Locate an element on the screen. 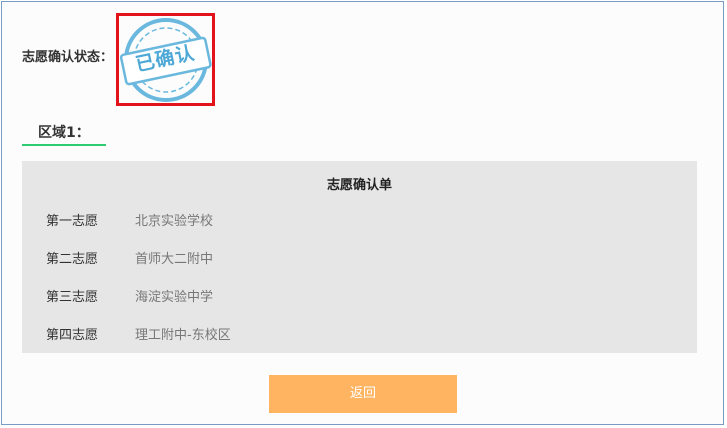 The height and width of the screenshot is (428, 727). choice-label: 第二志愿 is located at coordinates (72, 259).